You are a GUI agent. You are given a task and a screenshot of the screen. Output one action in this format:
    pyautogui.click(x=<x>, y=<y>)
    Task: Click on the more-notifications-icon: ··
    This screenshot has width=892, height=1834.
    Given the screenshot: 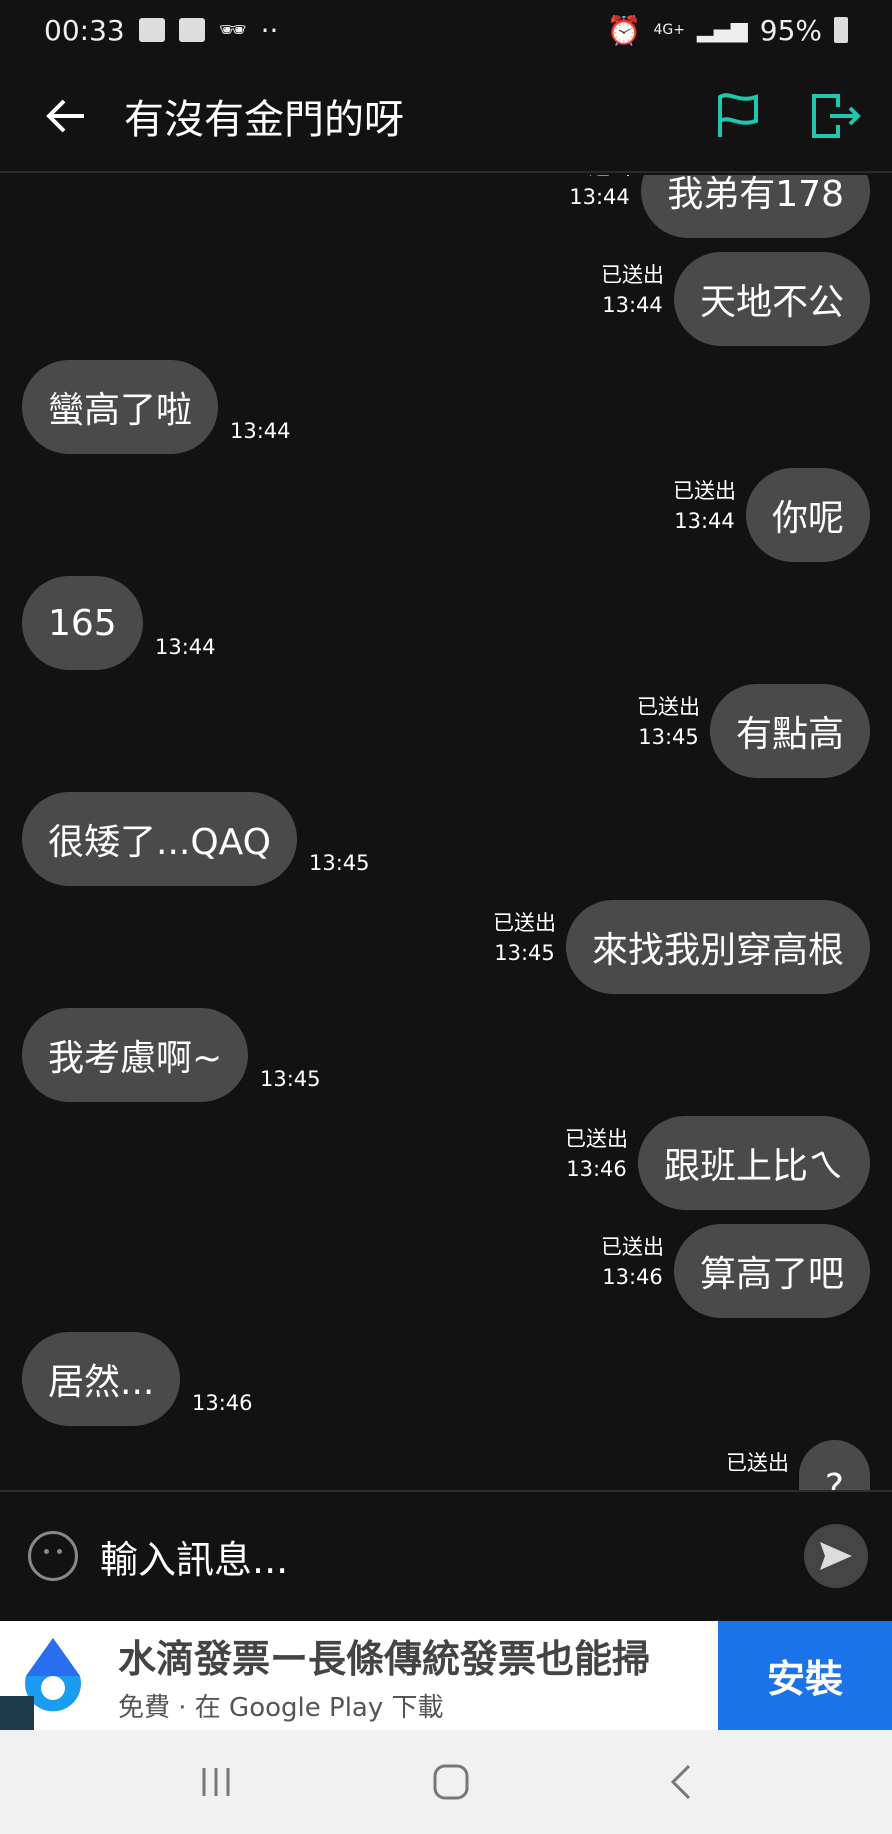 What is the action you would take?
    pyautogui.click(x=269, y=30)
    